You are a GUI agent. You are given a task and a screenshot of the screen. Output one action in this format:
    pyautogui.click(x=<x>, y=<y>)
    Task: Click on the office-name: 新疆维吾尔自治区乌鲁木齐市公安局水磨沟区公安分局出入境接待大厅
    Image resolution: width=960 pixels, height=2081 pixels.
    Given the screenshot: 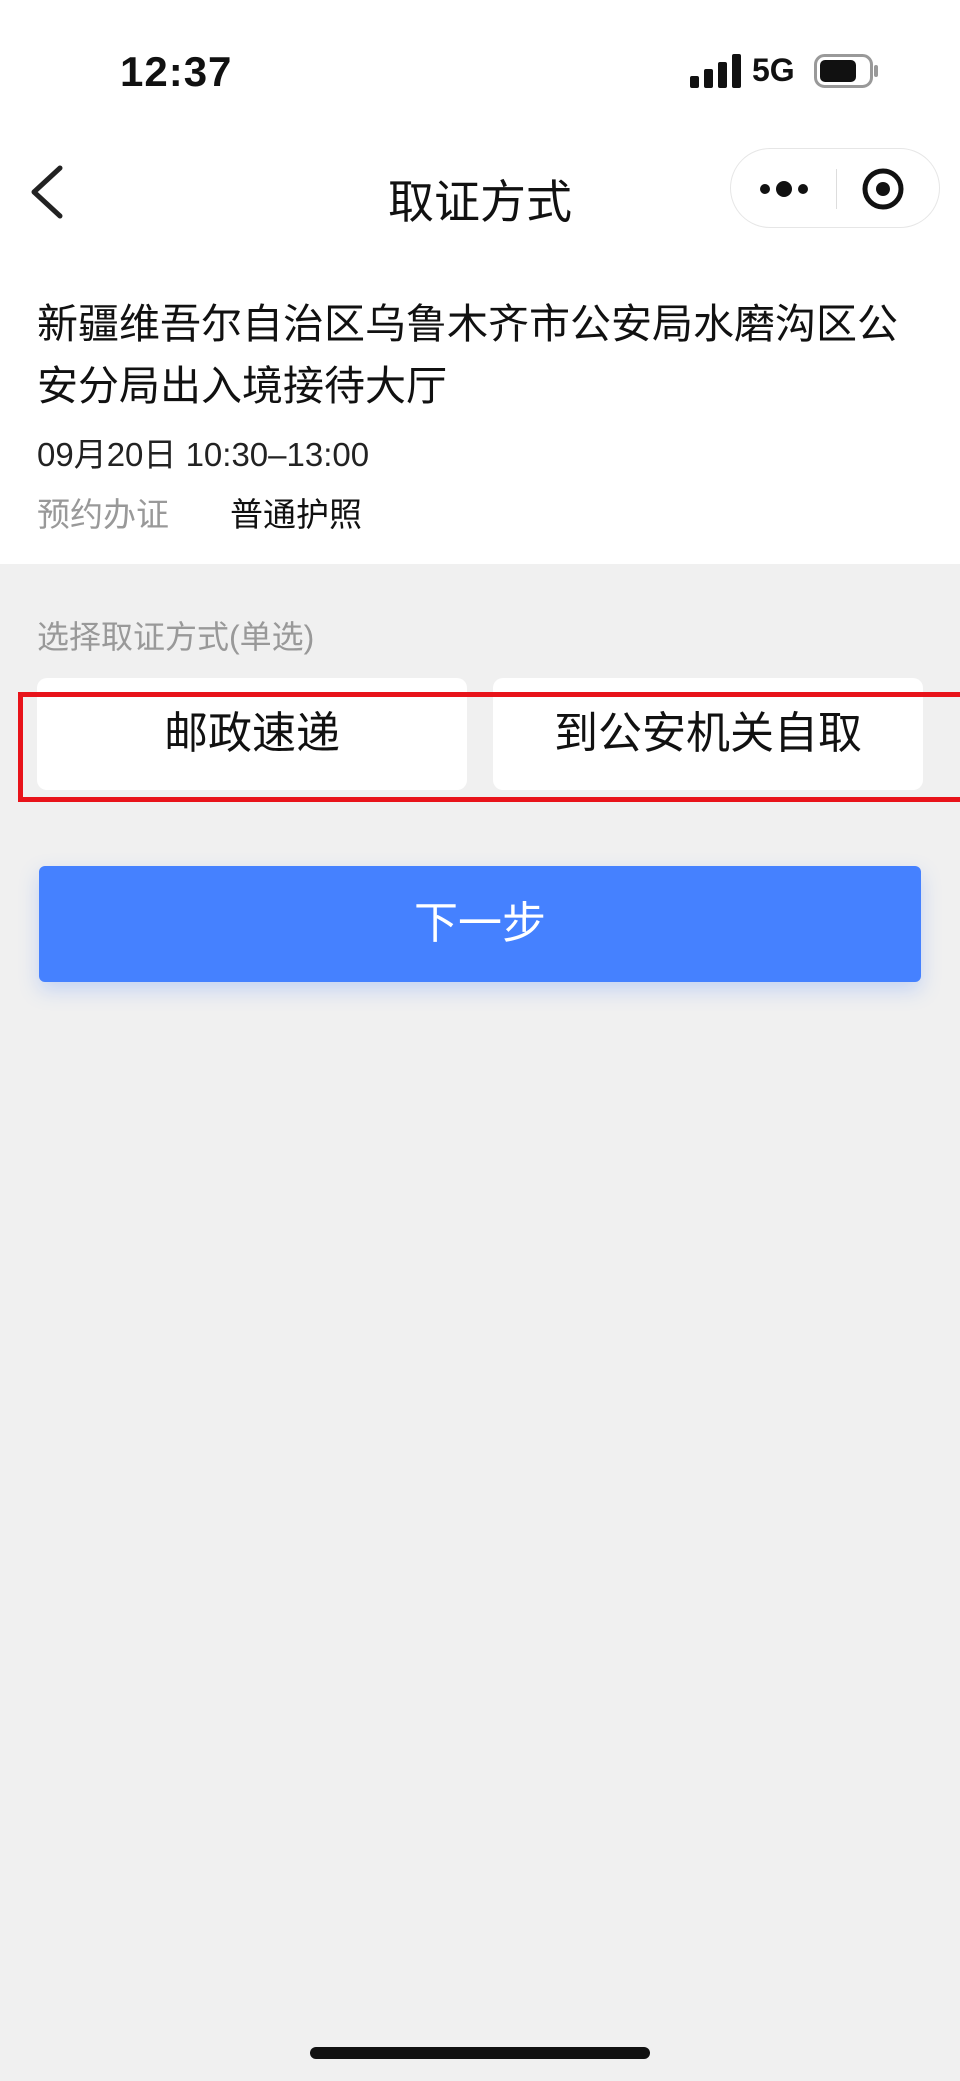 What is the action you would take?
    pyautogui.click(x=467, y=355)
    